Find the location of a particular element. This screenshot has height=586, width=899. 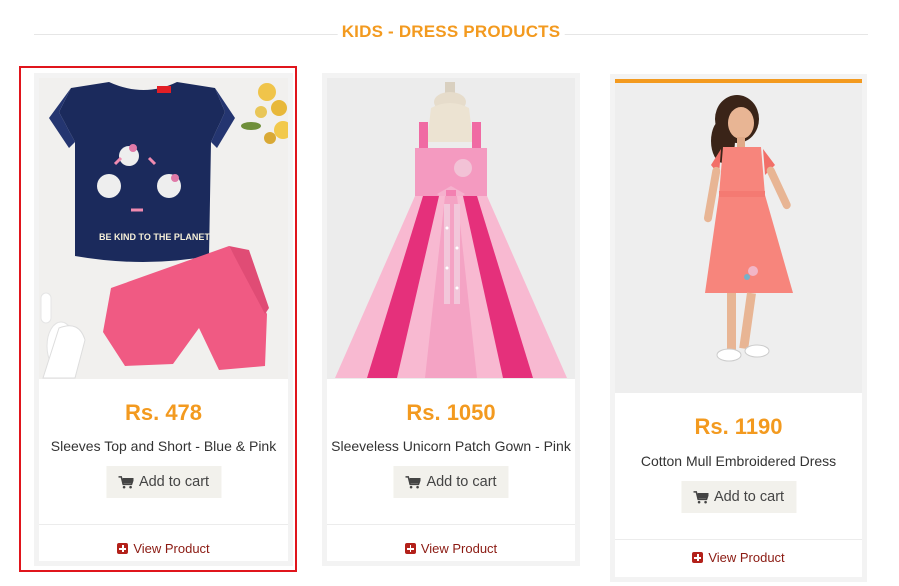

section-header: KIDS - DRESS PRODUCTS is located at coordinates (451, 33).